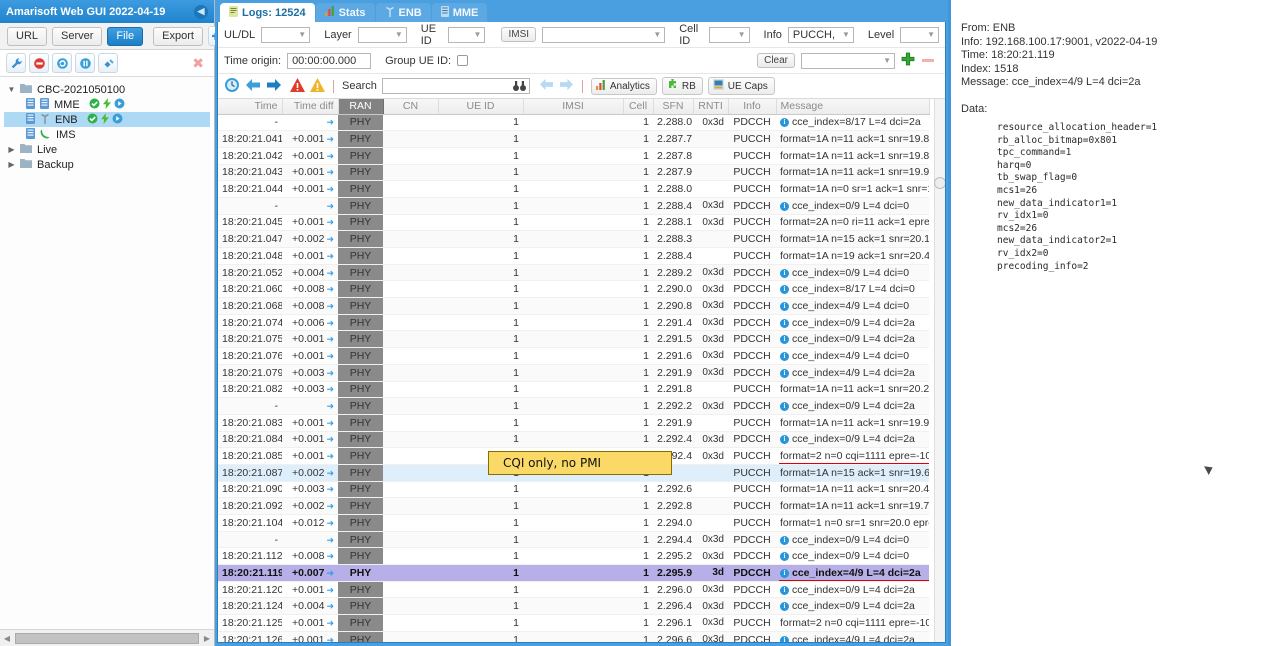 The image size is (1280, 646). Describe the element at coordinates (107, 164) in the screenshot. I see `tree-item-backup: ▶ Backup` at that location.